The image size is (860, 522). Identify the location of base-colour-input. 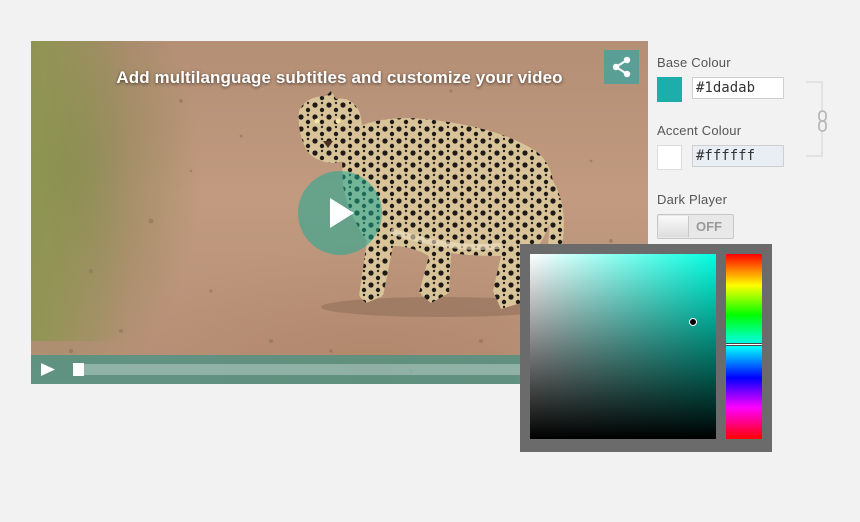
(738, 88).